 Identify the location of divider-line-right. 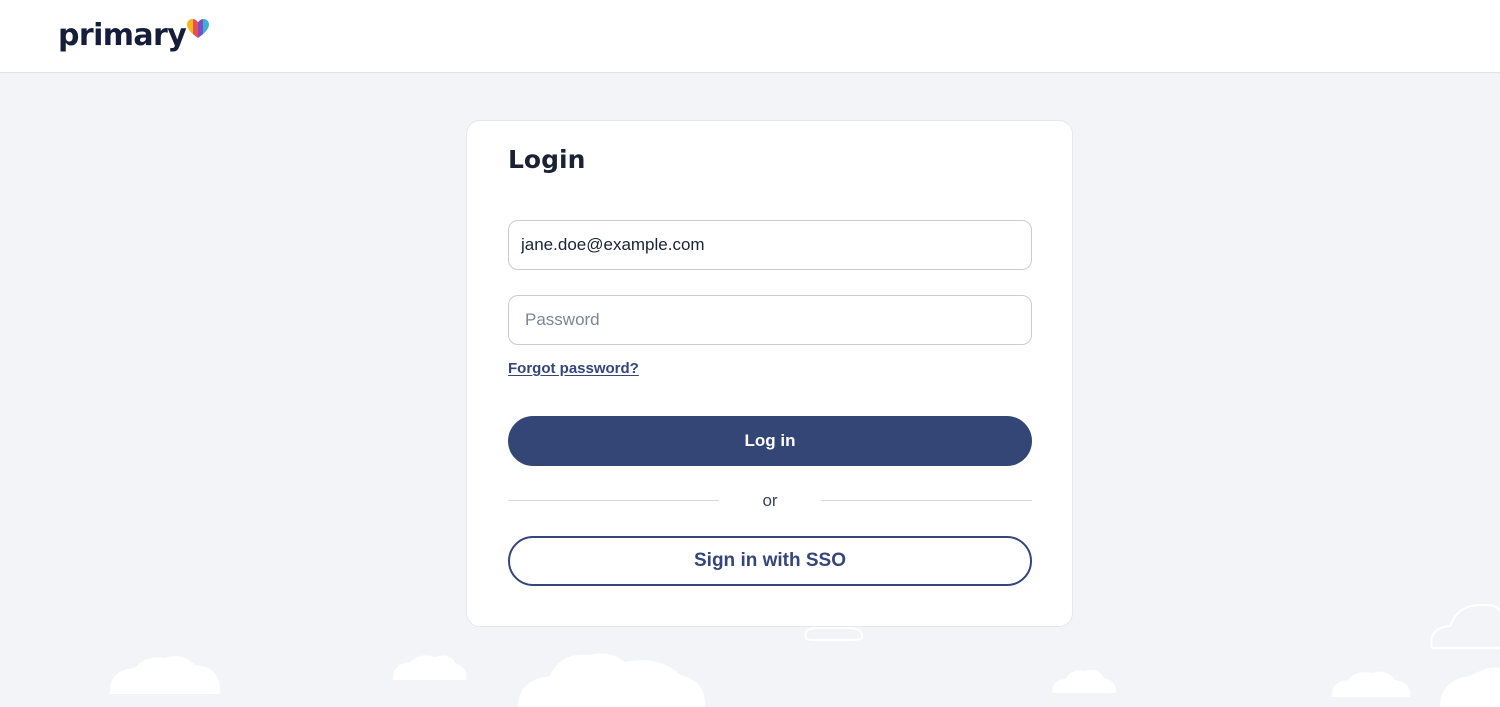
(926, 500).